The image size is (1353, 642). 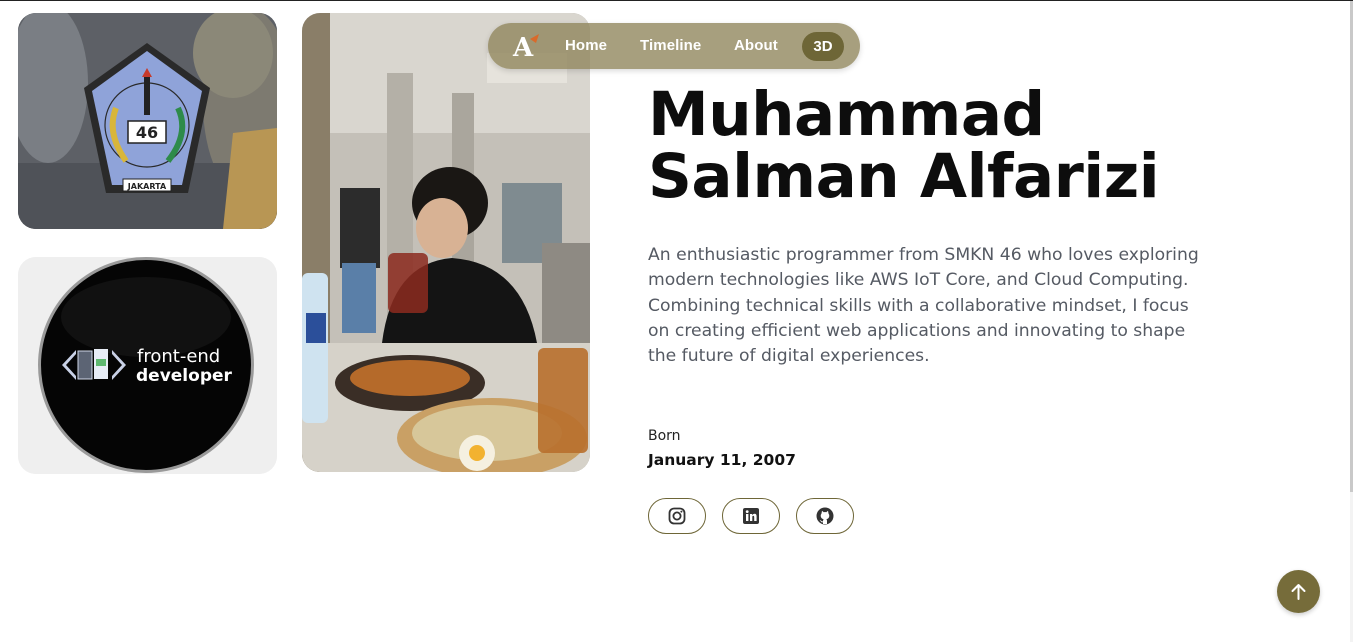 I want to click on school-image-card: 46 JAKARTA, so click(x=147, y=121).